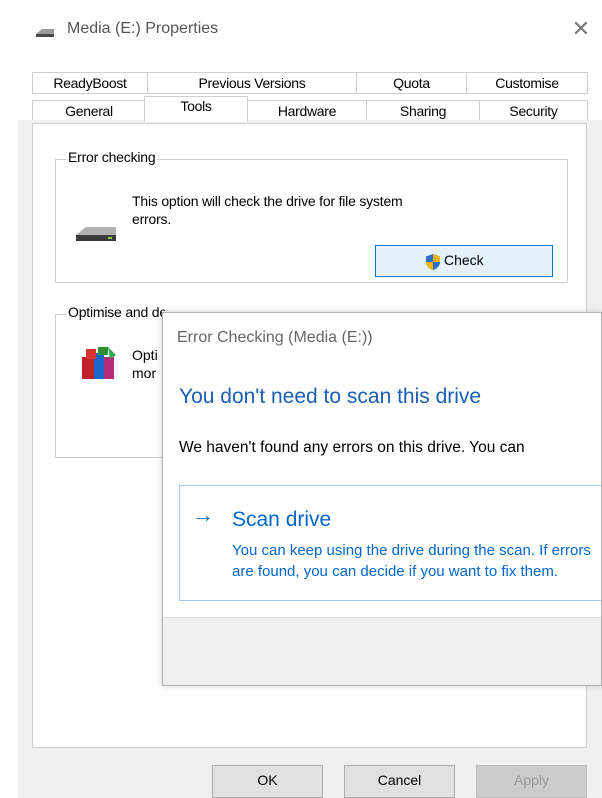  I want to click on check-button-label: Check, so click(464, 260).